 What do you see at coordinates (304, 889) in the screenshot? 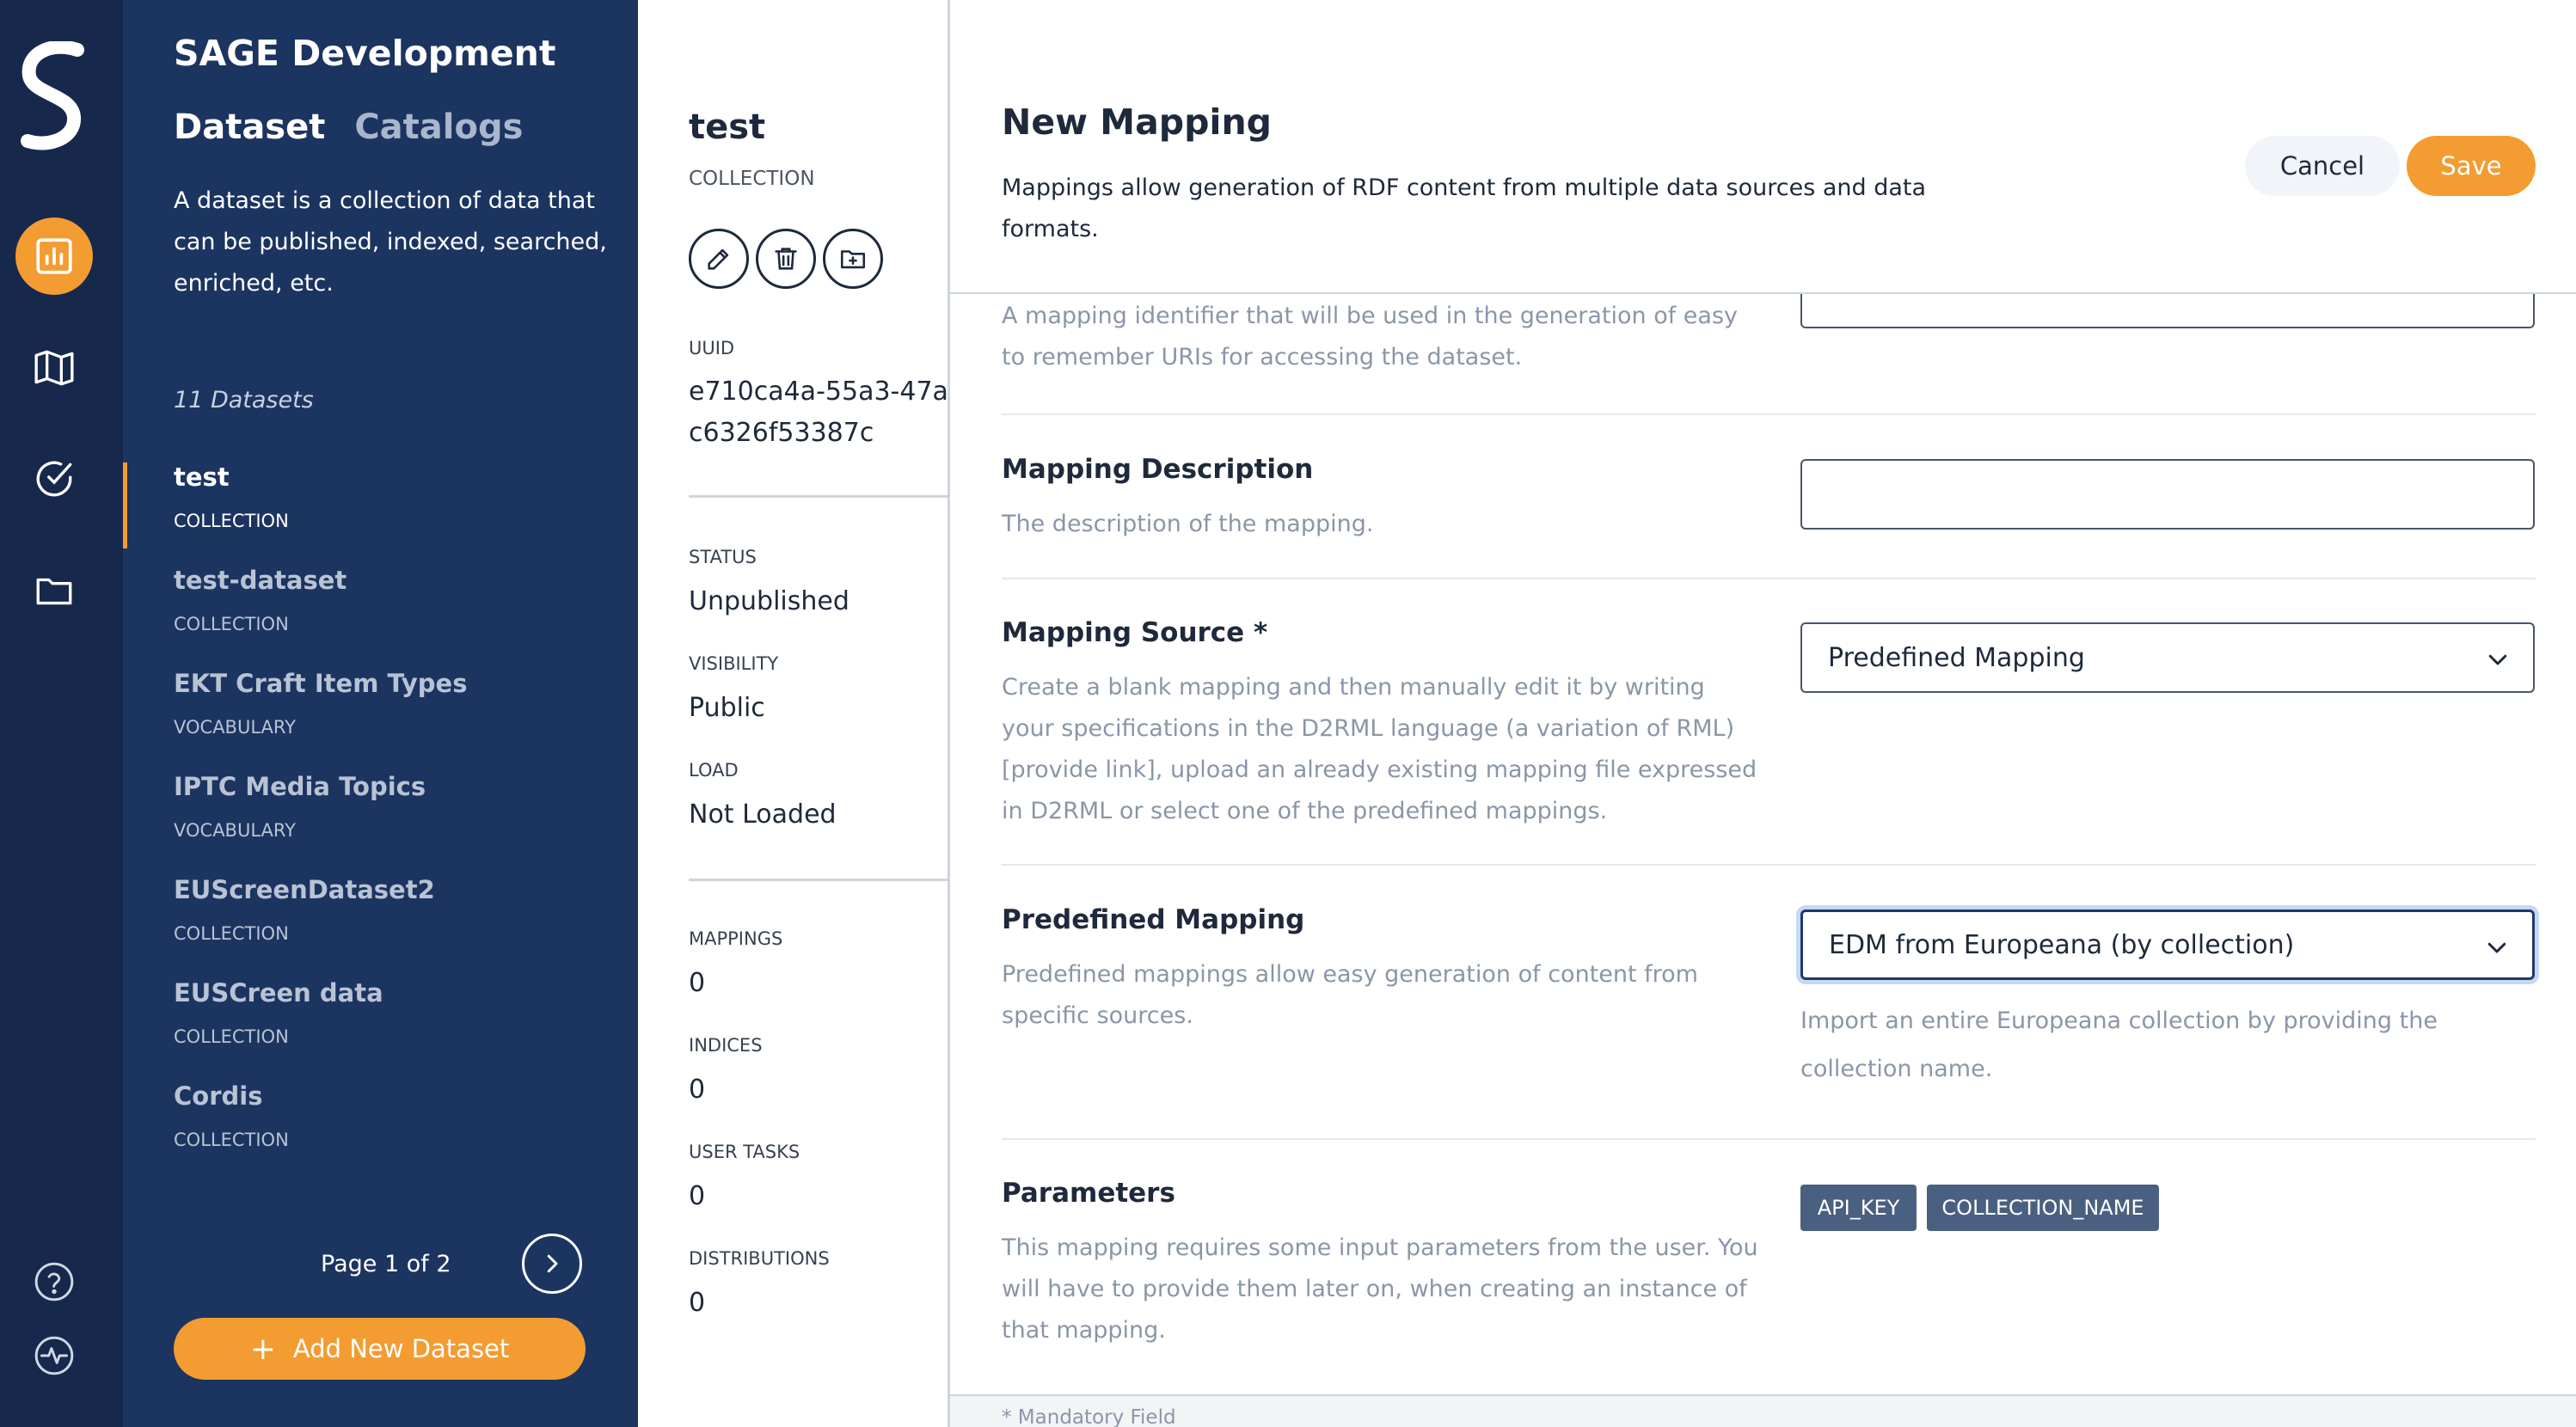
I see `list-item-name: EUScreenDataset2` at bounding box center [304, 889].